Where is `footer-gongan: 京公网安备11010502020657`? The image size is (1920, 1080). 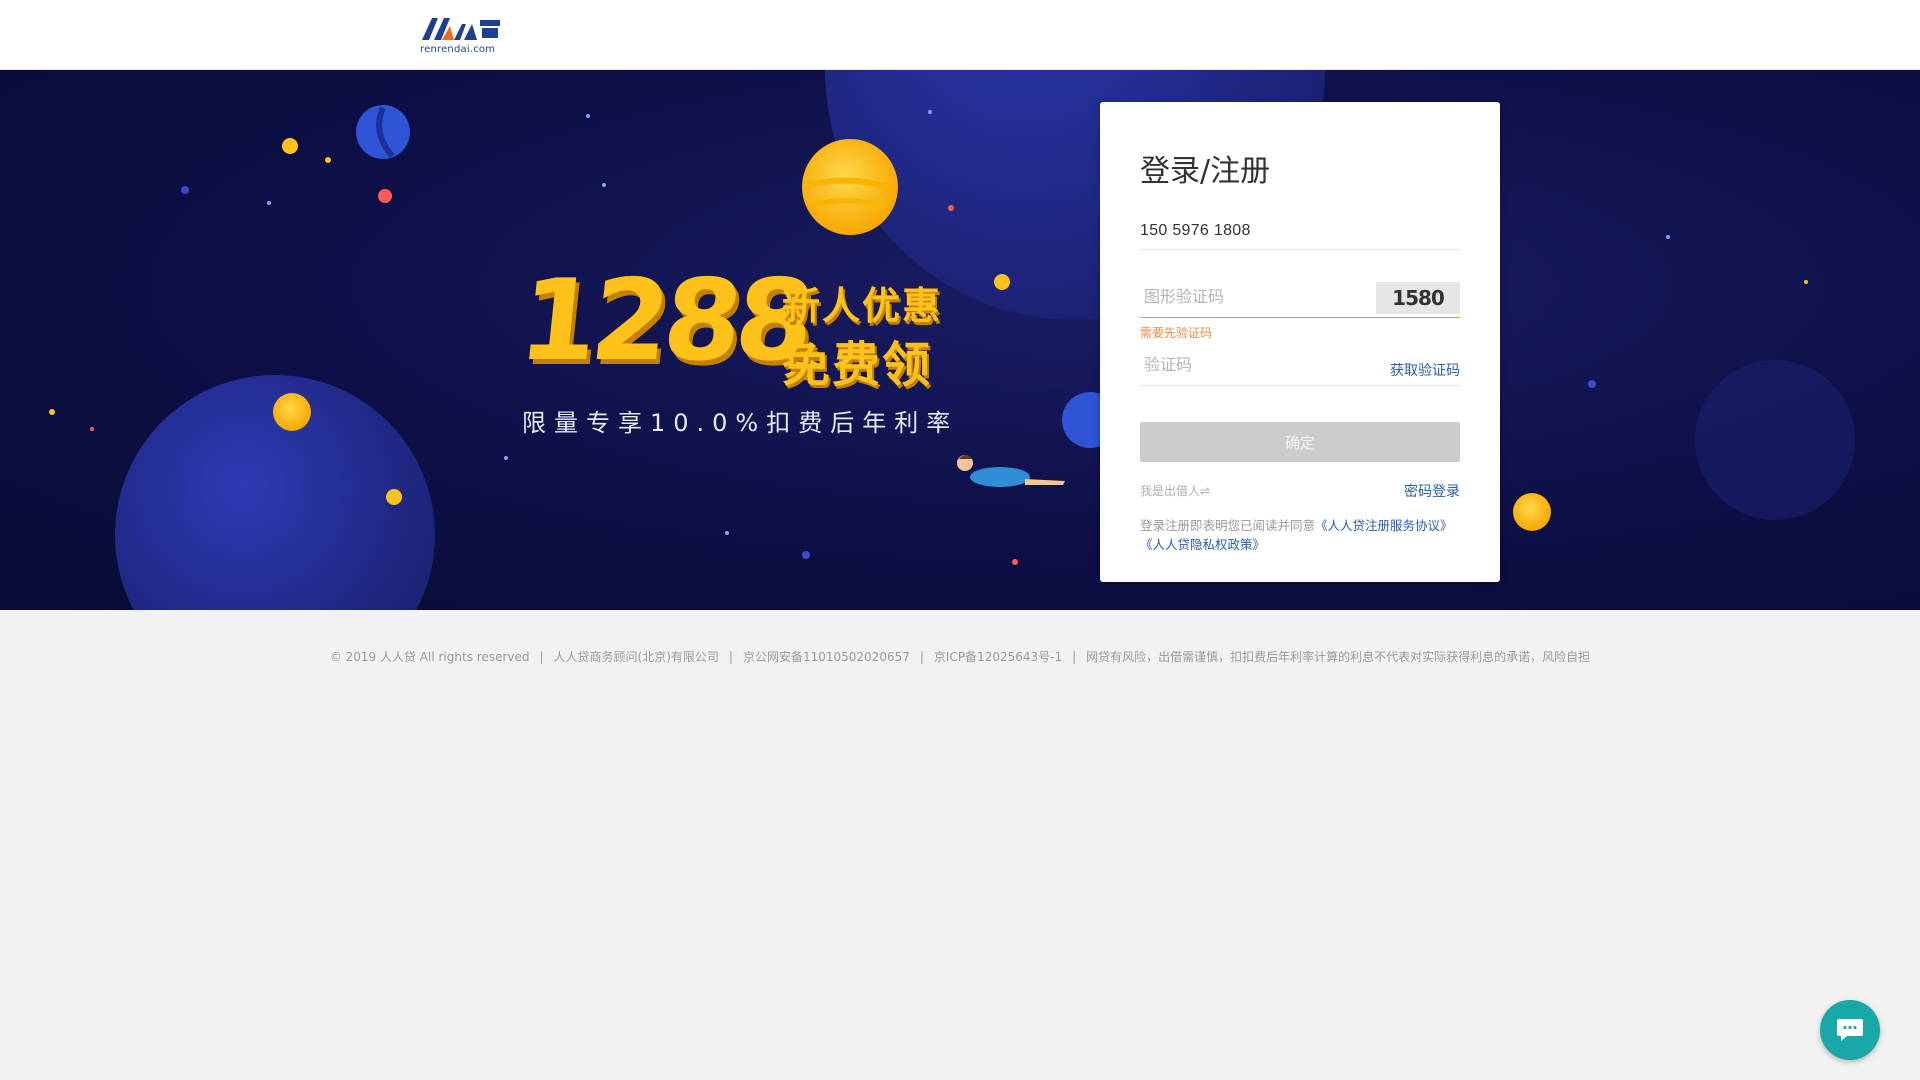
footer-gongan: 京公网安备11010502020657 is located at coordinates (826, 657).